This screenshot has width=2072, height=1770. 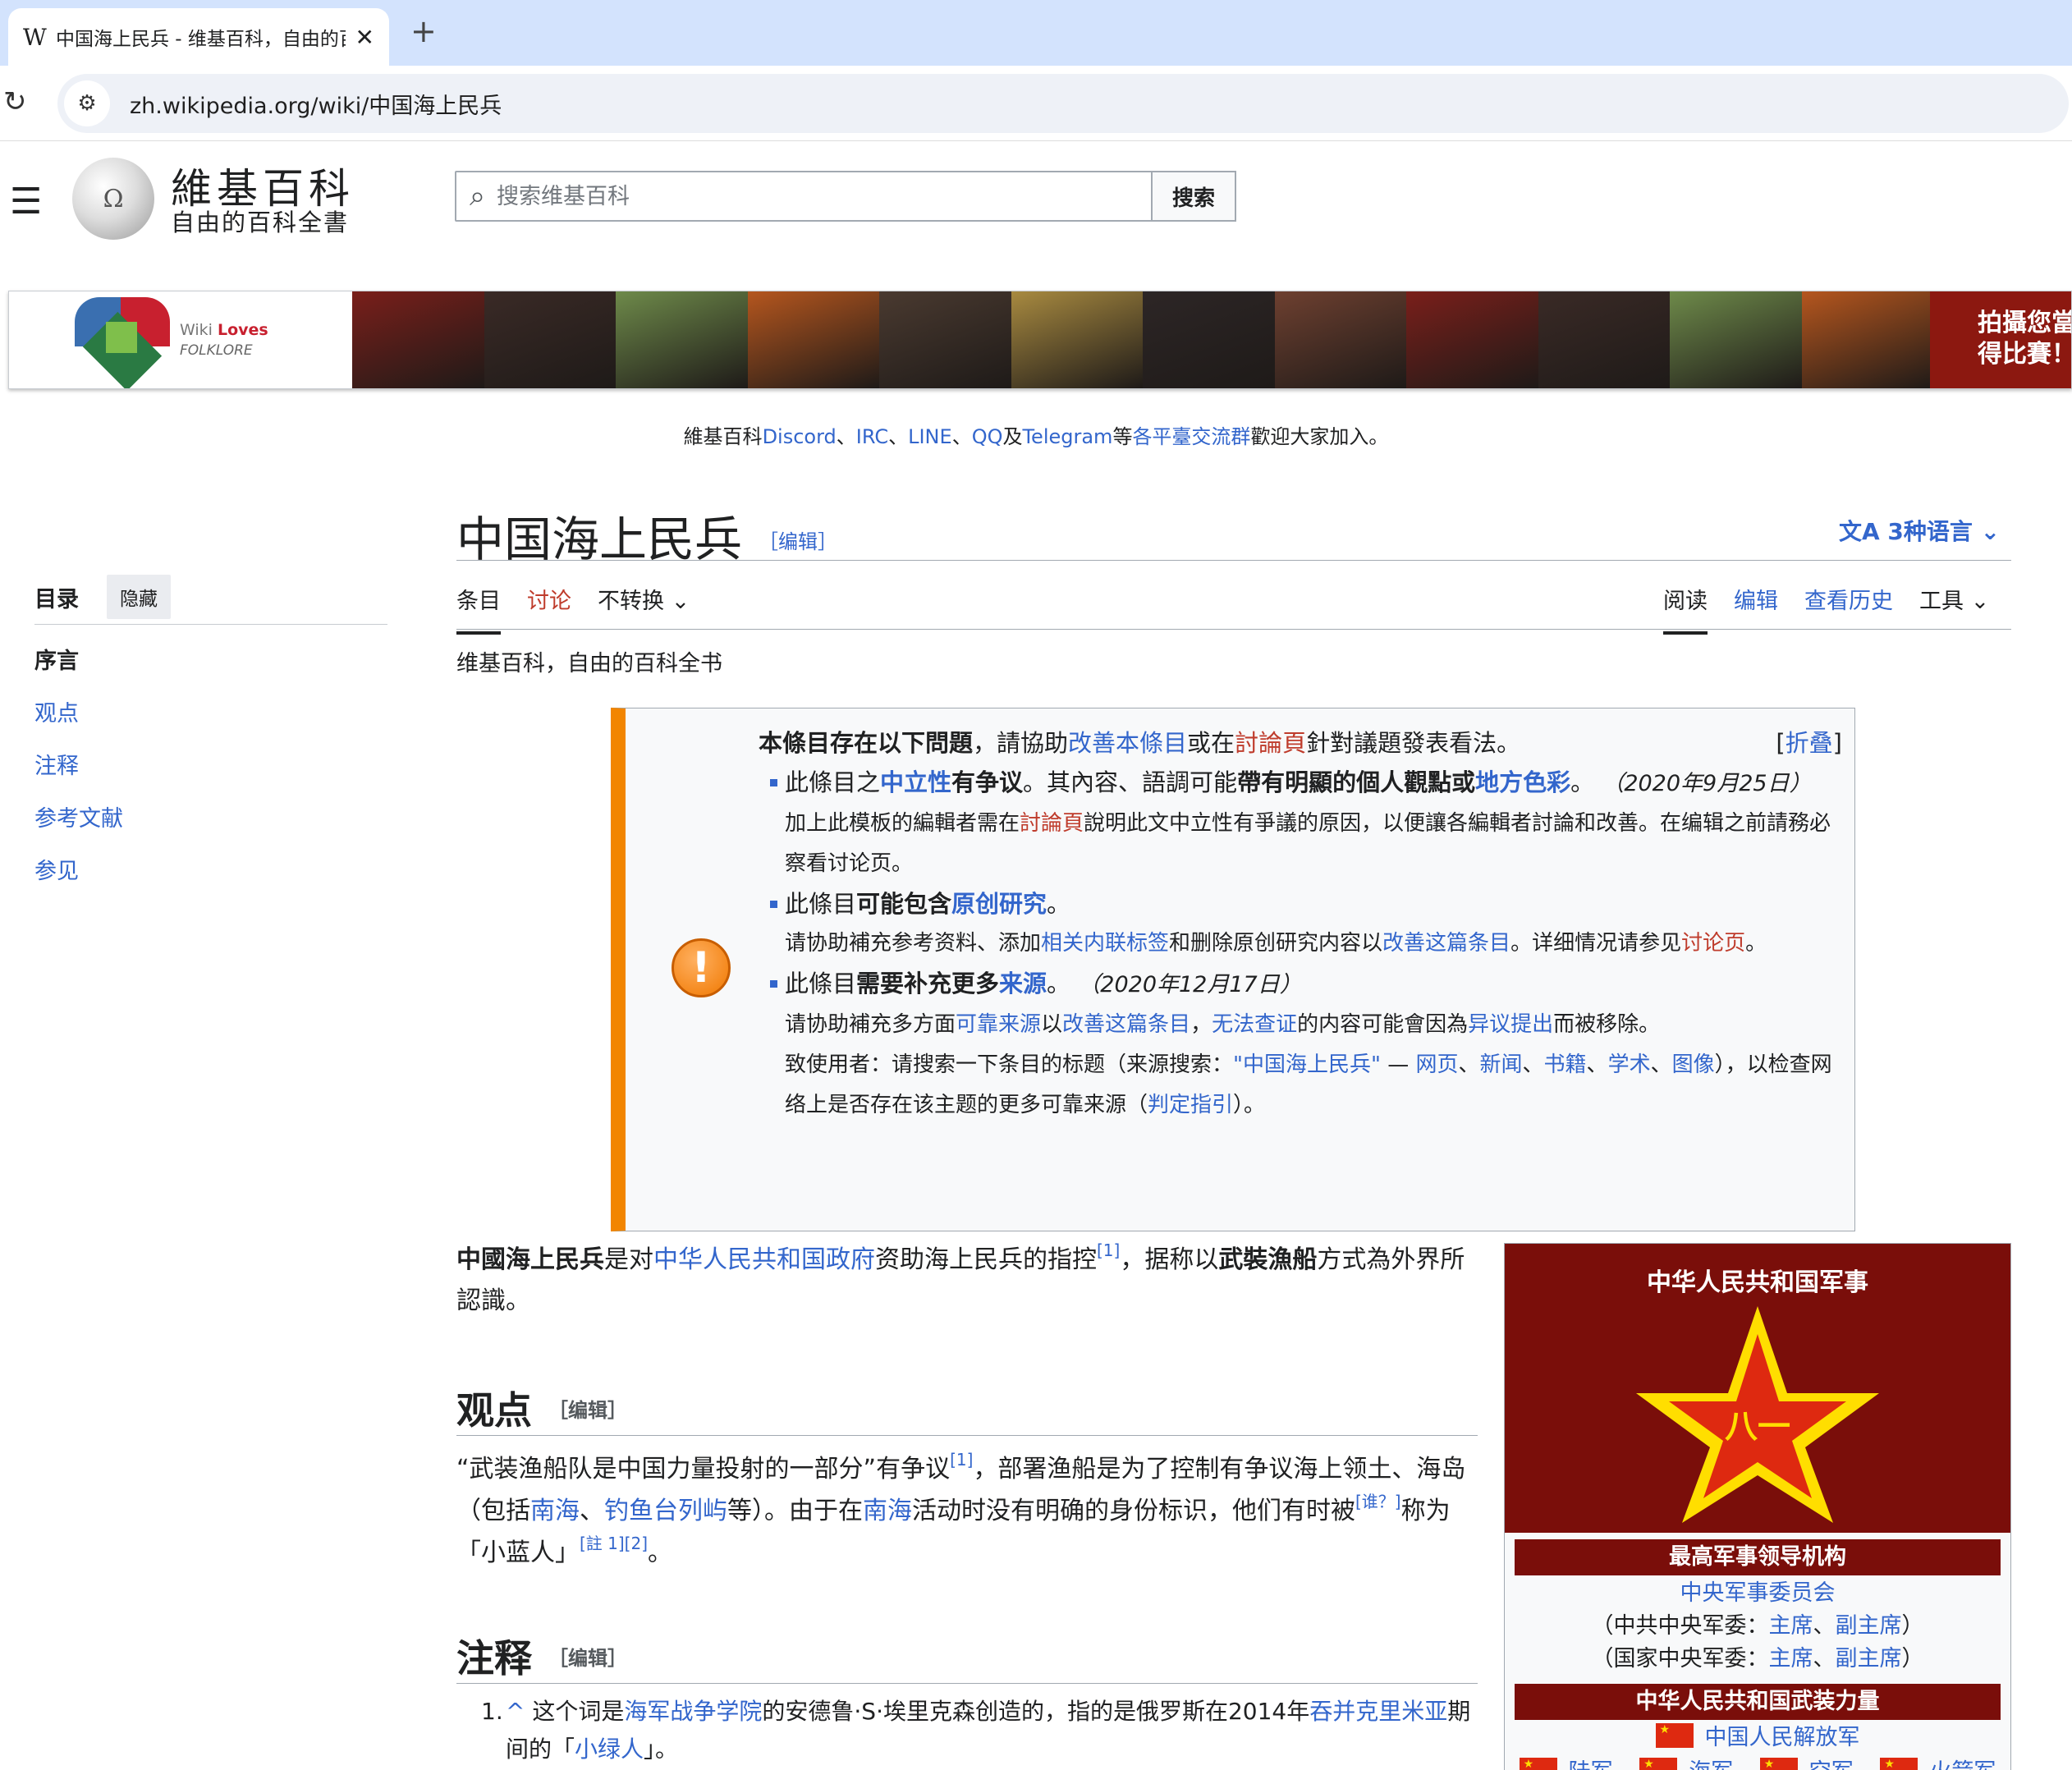 I want to click on party-vice-chair-link: 副主席, so click(x=1869, y=1626).